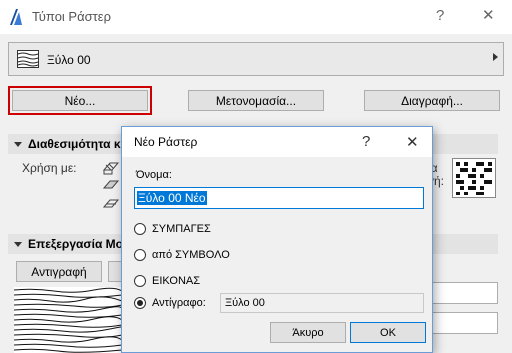 This screenshot has width=512, height=353. Describe the element at coordinates (59, 271) in the screenshot. I see `copy-button: Αντιγραφή` at that location.